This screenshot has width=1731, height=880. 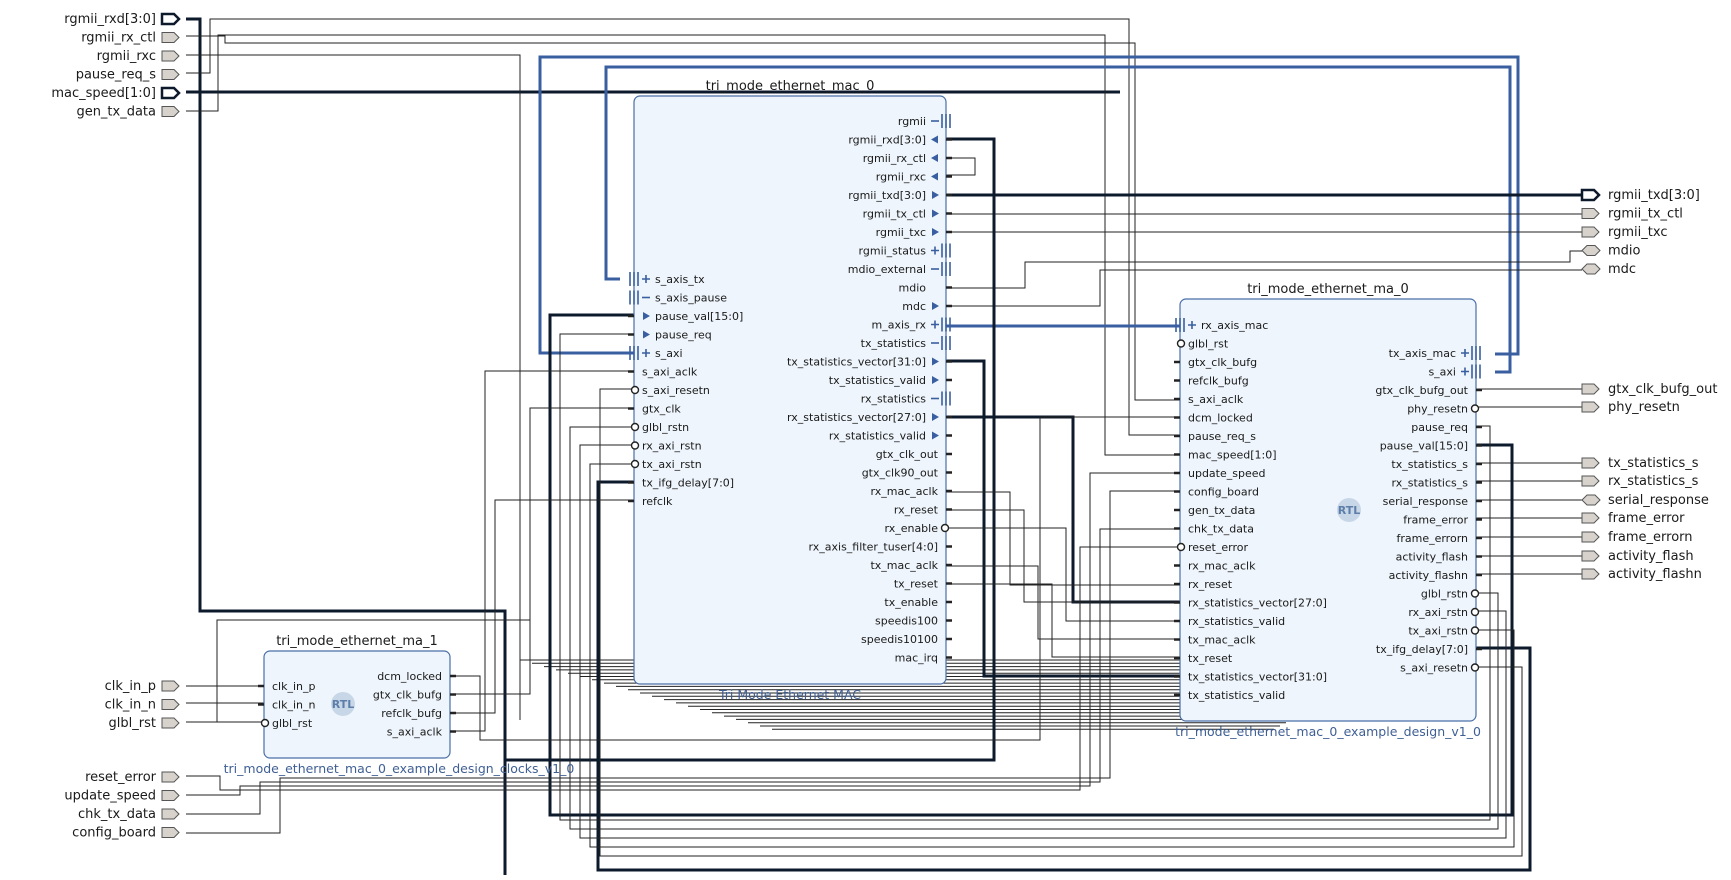 I want to click on port-mdio: mdio, so click(x=1611, y=251).